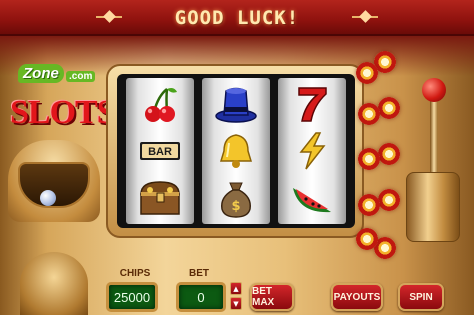 The image size is (474, 315). I want to click on bet-decrease-button: ▼, so click(236, 303).